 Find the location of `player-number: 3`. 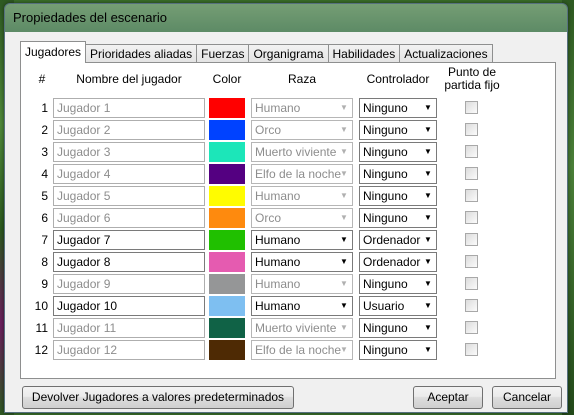

player-number: 3 is located at coordinates (44, 152).